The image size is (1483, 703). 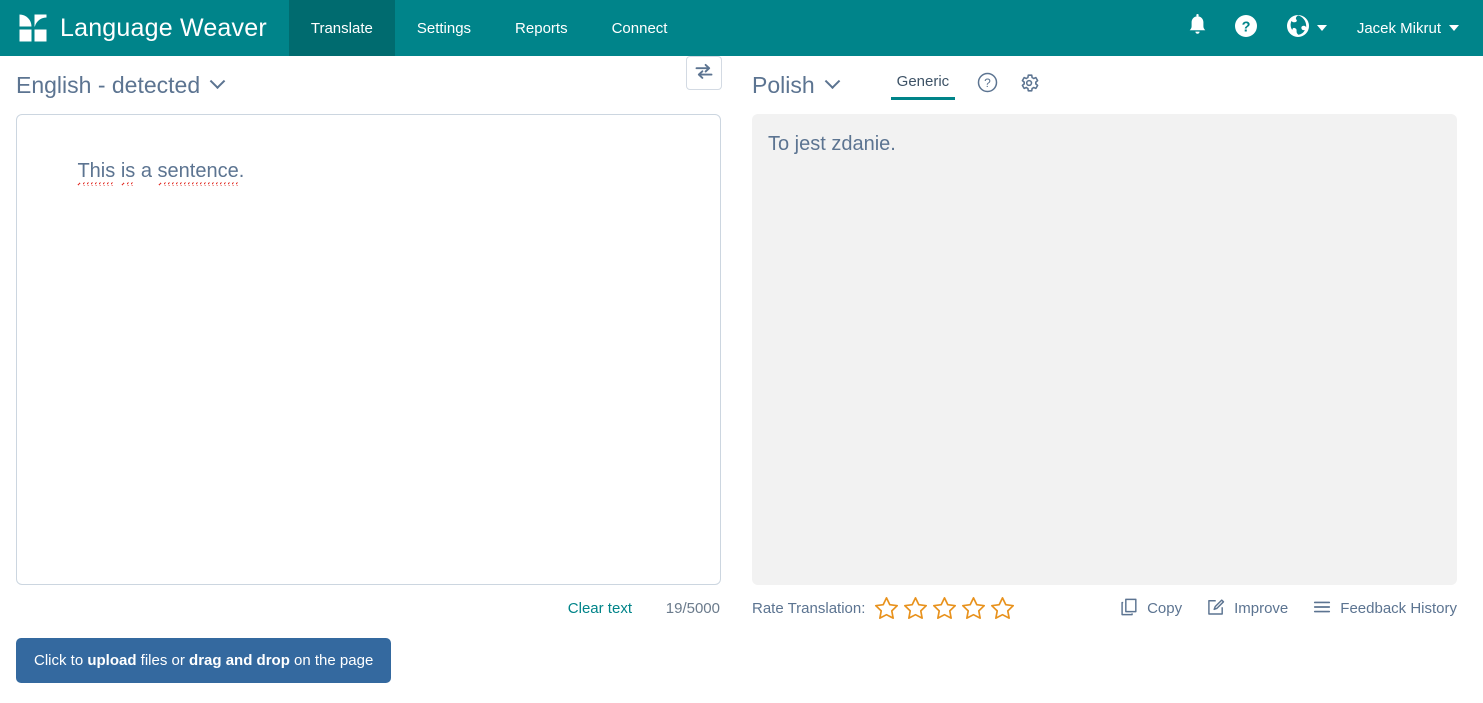 What do you see at coordinates (1216, 609) in the screenshot?
I see `edit-pencil-icon` at bounding box center [1216, 609].